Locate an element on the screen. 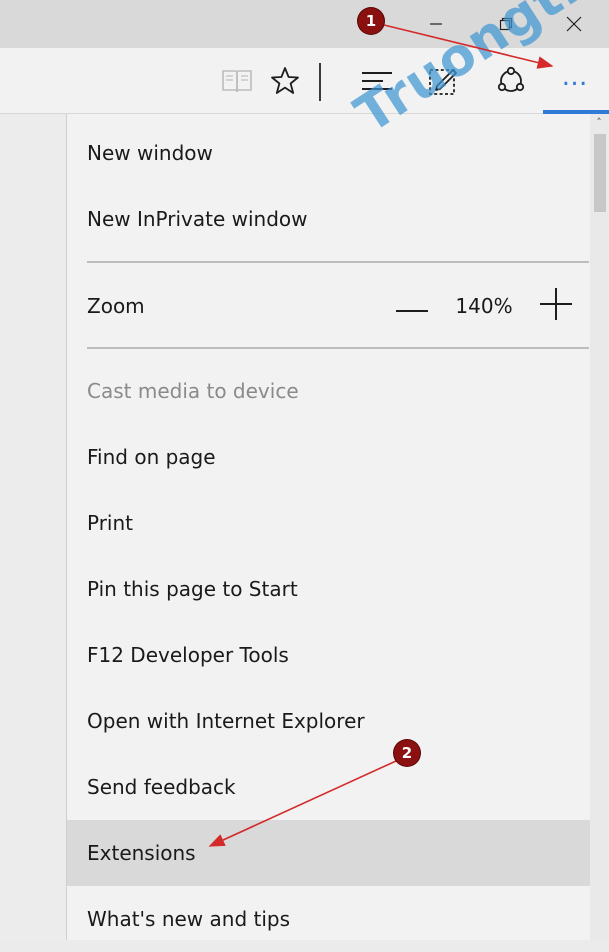 This screenshot has height=952, width=609. menu-item-new-window: New window is located at coordinates (328, 153).